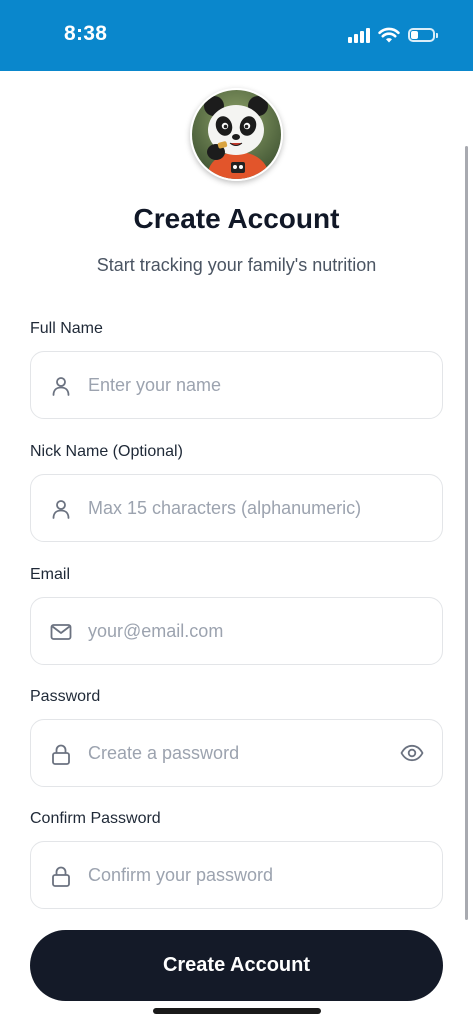  What do you see at coordinates (236, 134) in the screenshot?
I see `panda-avatar-icon` at bounding box center [236, 134].